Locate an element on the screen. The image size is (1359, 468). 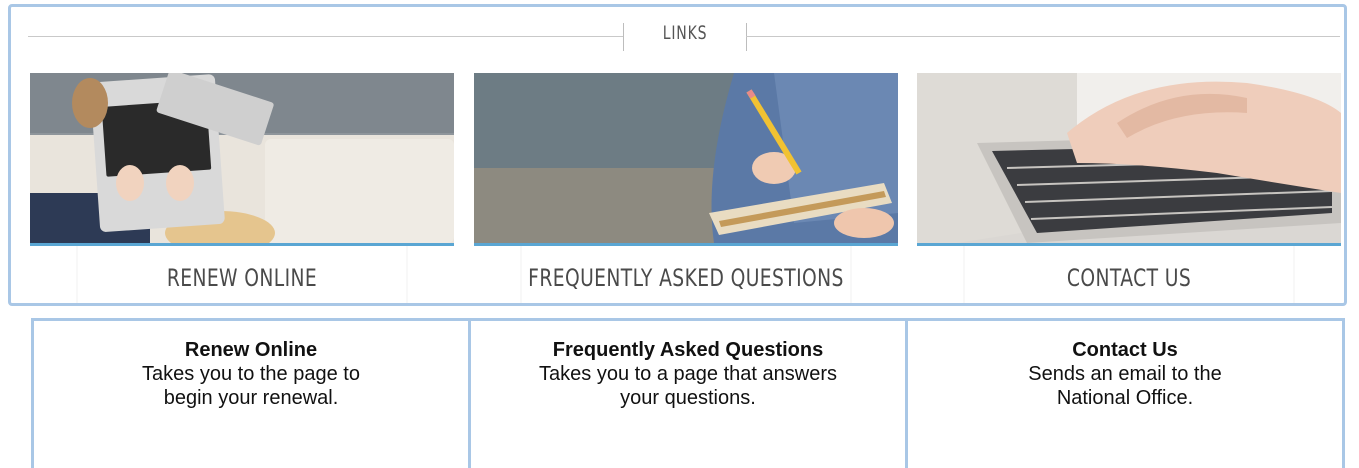
keyboard-photo-illustration is located at coordinates (1129, 158).